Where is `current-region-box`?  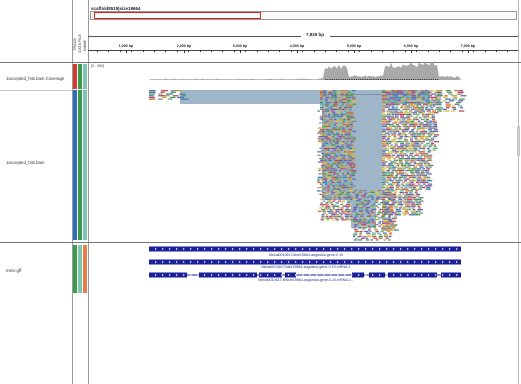
current-region-box is located at coordinates (177, 15).